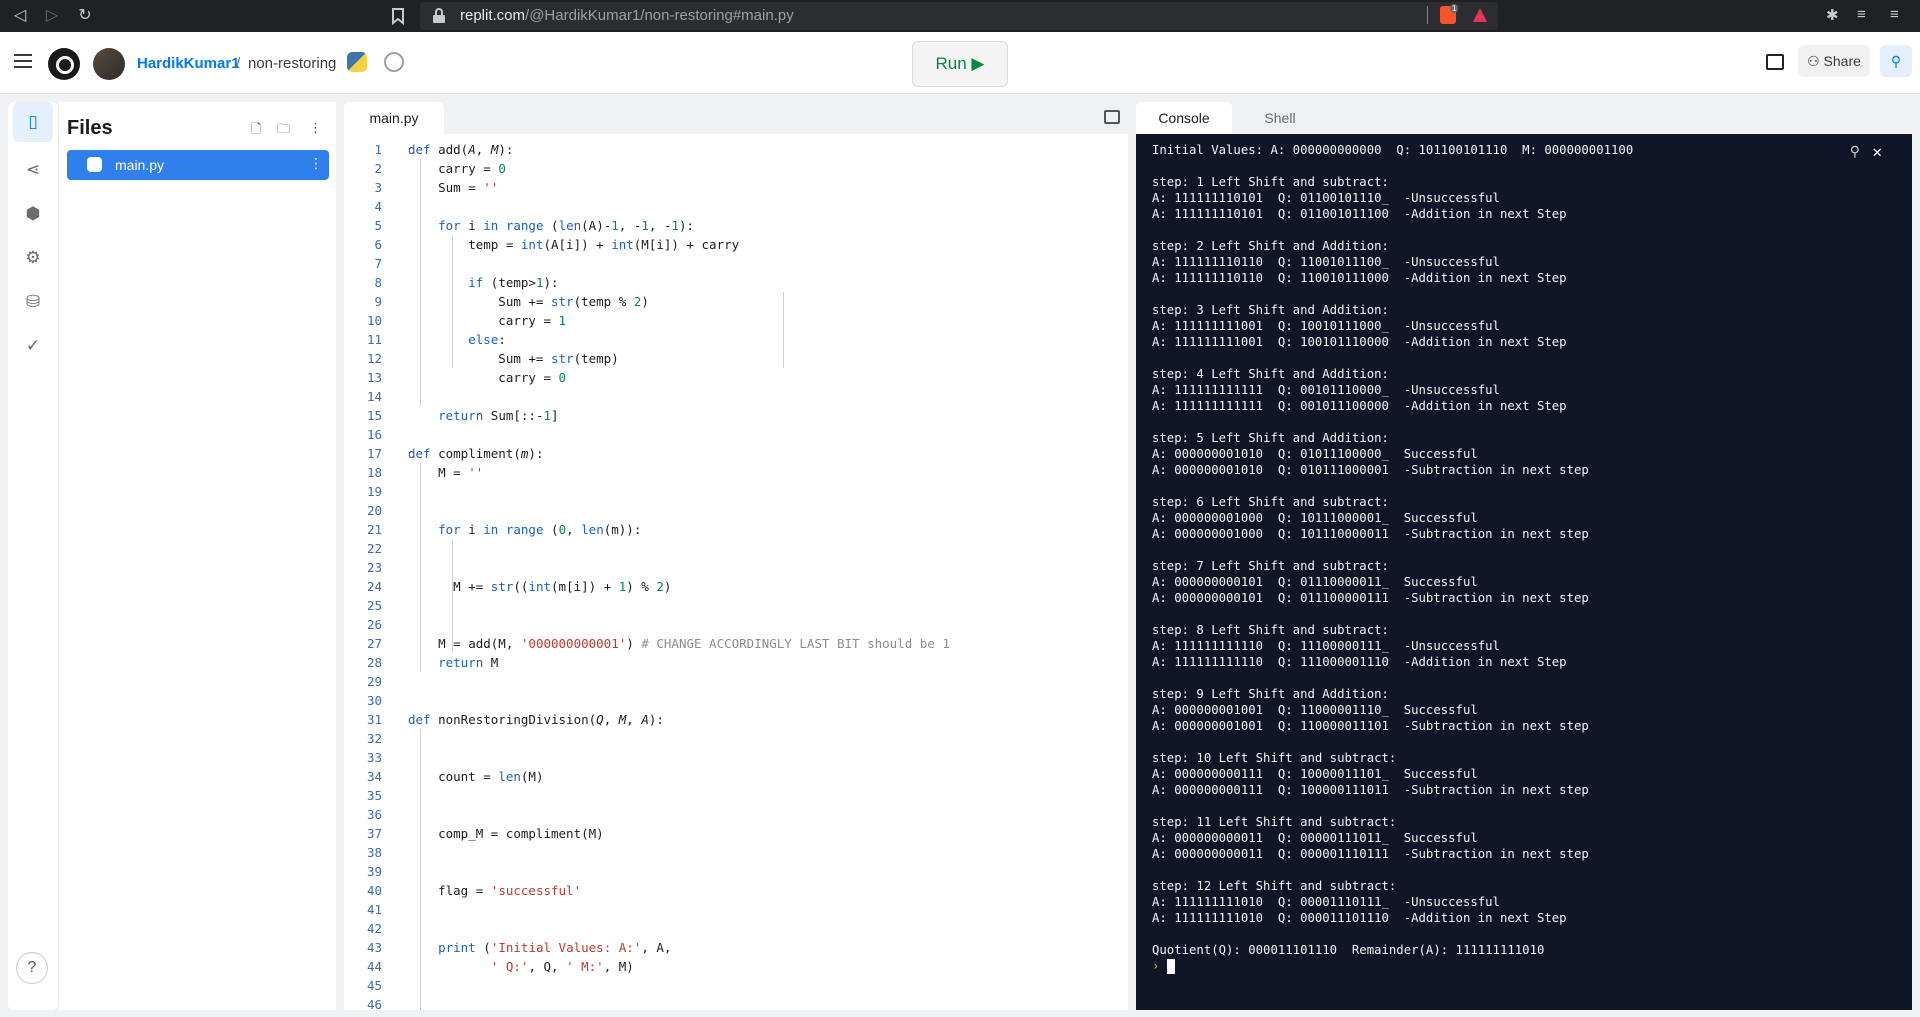 The image size is (1920, 1017). What do you see at coordinates (394, 62) in the screenshot?
I see `history-icon` at bounding box center [394, 62].